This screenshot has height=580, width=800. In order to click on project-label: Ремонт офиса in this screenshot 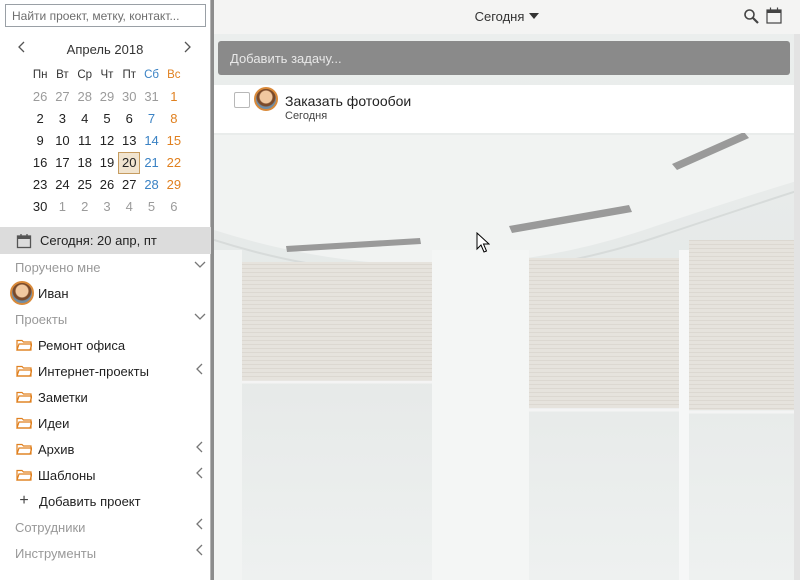, I will do `click(82, 345)`.